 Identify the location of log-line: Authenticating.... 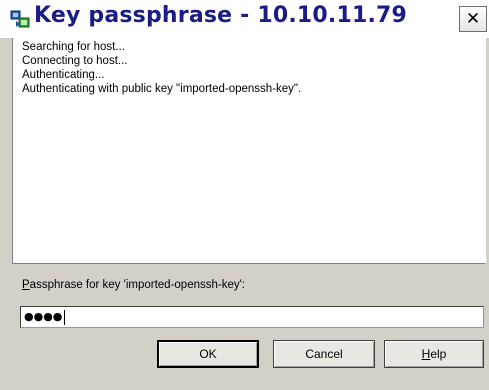
(63, 75).